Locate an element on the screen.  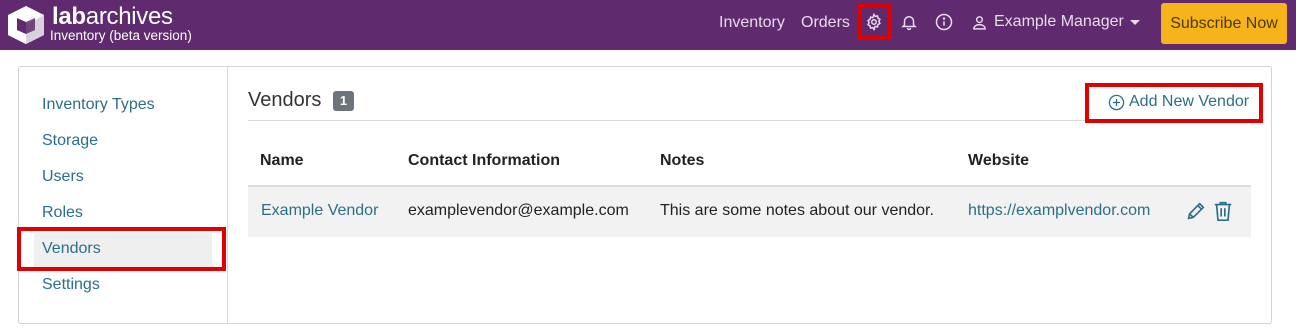
sidebar-item-roles: Roles is located at coordinates (62, 213).